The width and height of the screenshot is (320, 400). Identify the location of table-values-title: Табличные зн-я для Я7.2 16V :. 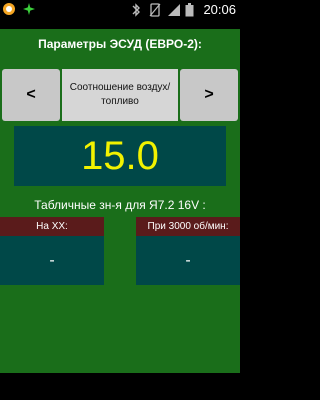
(120, 205).